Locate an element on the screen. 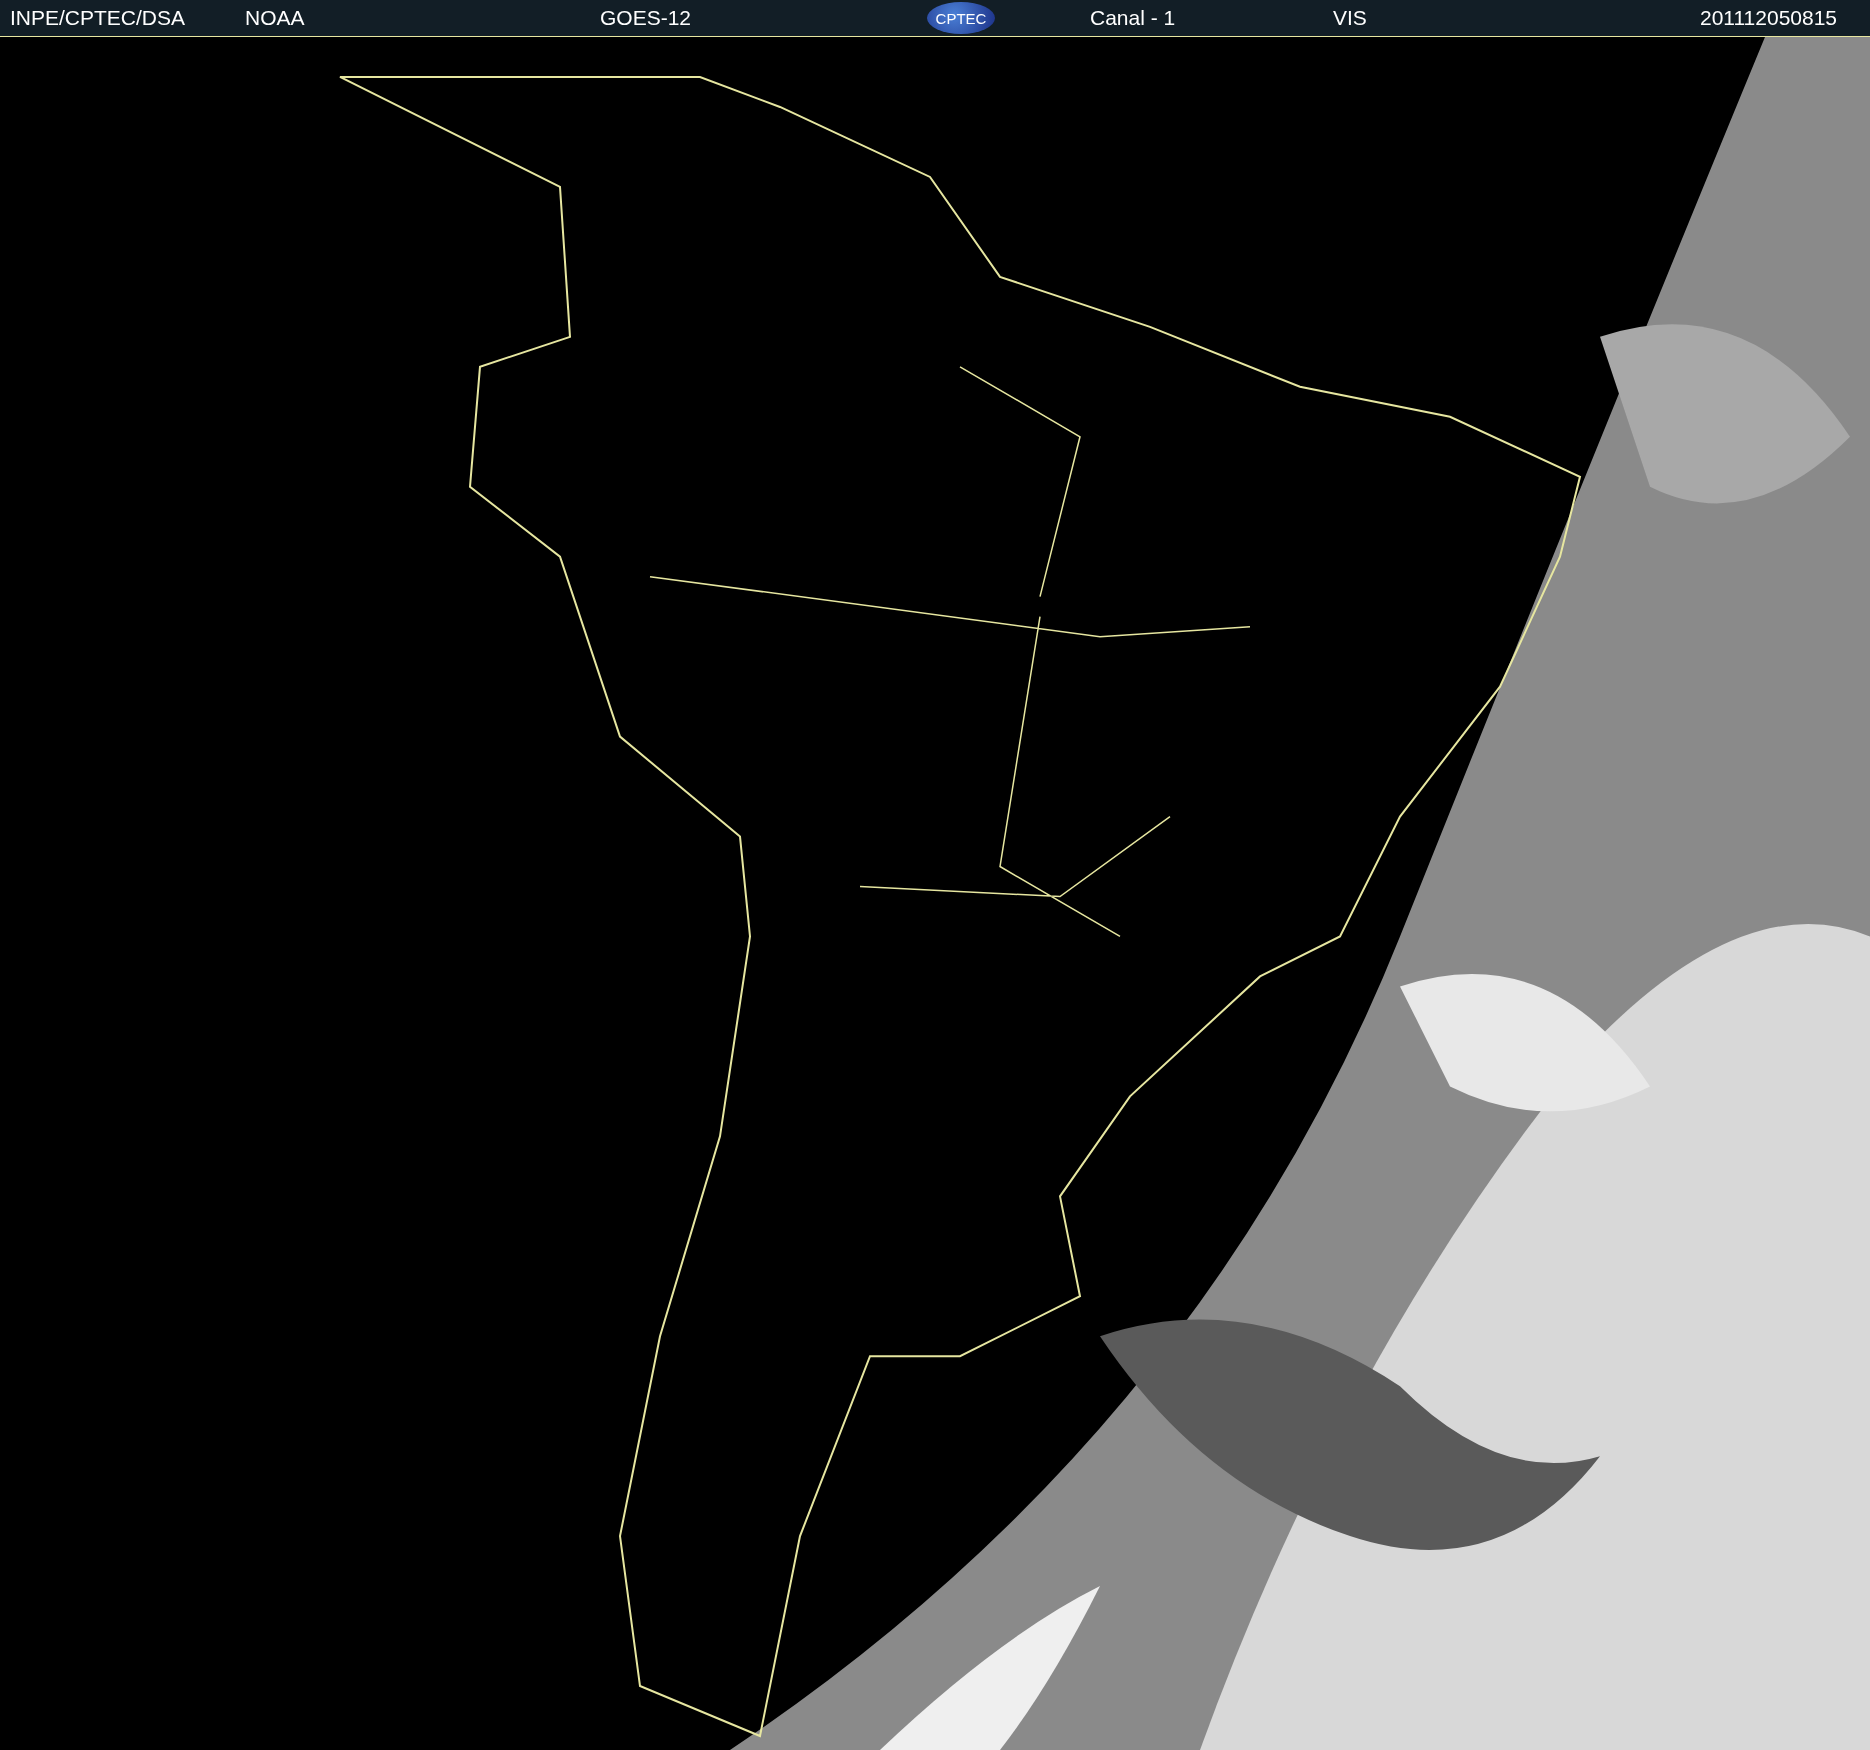  agency-label: NOAA is located at coordinates (275, 18).